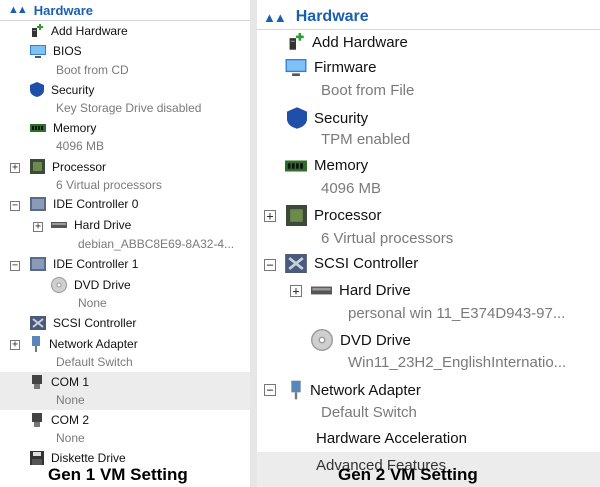 The height and width of the screenshot is (487, 600). What do you see at coordinates (93, 344) in the screenshot?
I see `gen1-network-label: Network Adapter` at bounding box center [93, 344].